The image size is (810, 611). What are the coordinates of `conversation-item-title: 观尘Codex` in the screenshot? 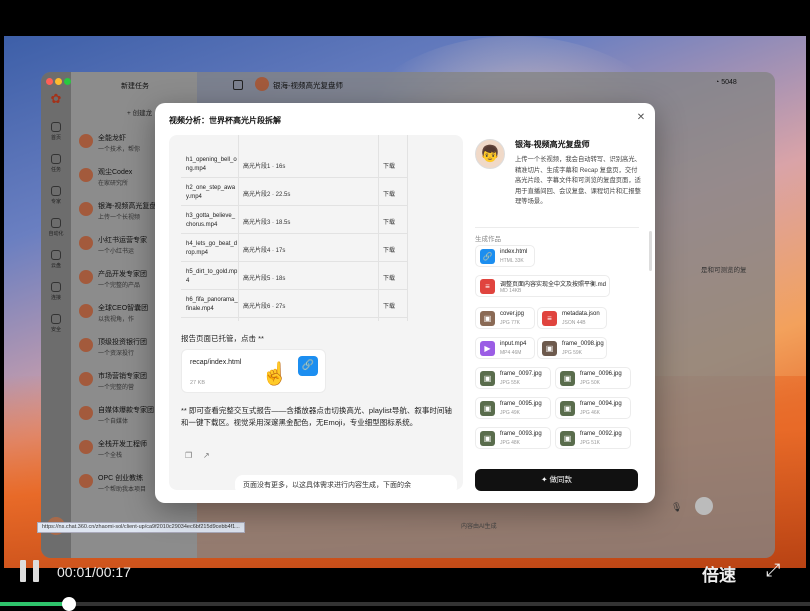 It's located at (115, 172).